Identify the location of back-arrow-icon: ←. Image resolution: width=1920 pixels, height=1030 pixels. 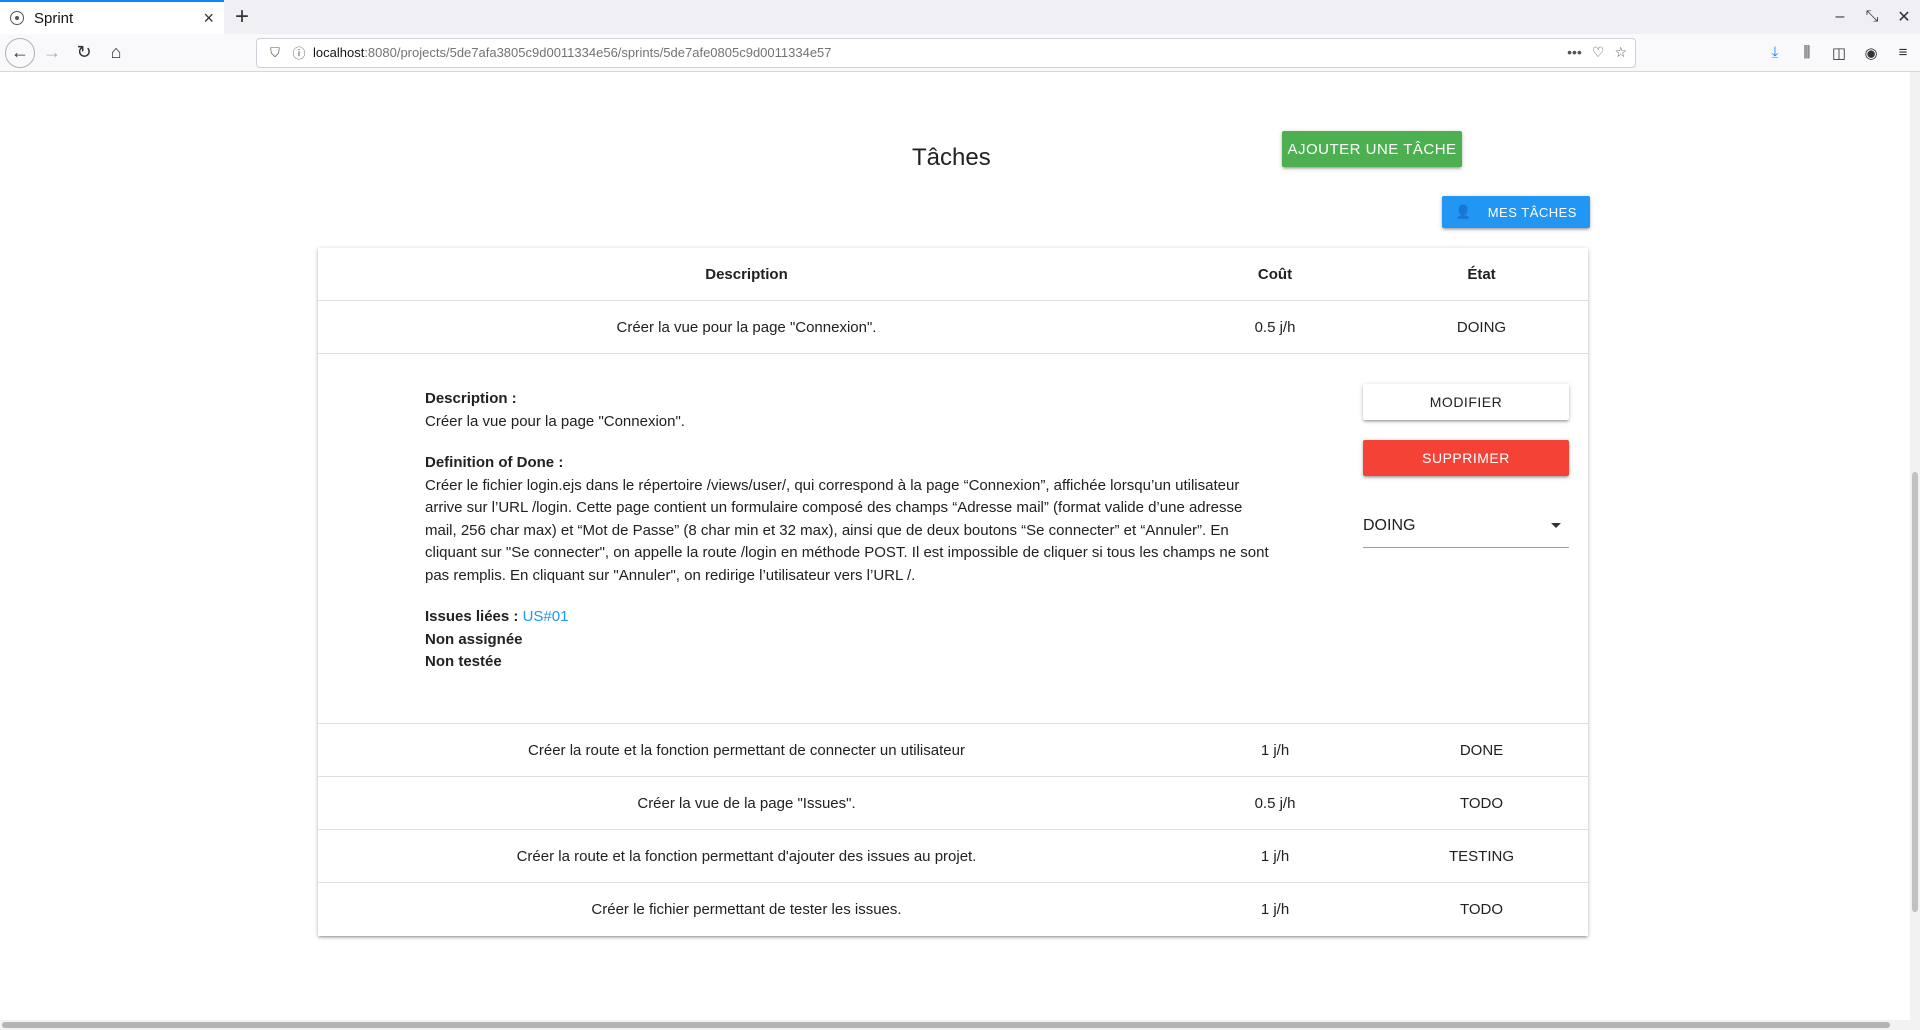
(20, 52).